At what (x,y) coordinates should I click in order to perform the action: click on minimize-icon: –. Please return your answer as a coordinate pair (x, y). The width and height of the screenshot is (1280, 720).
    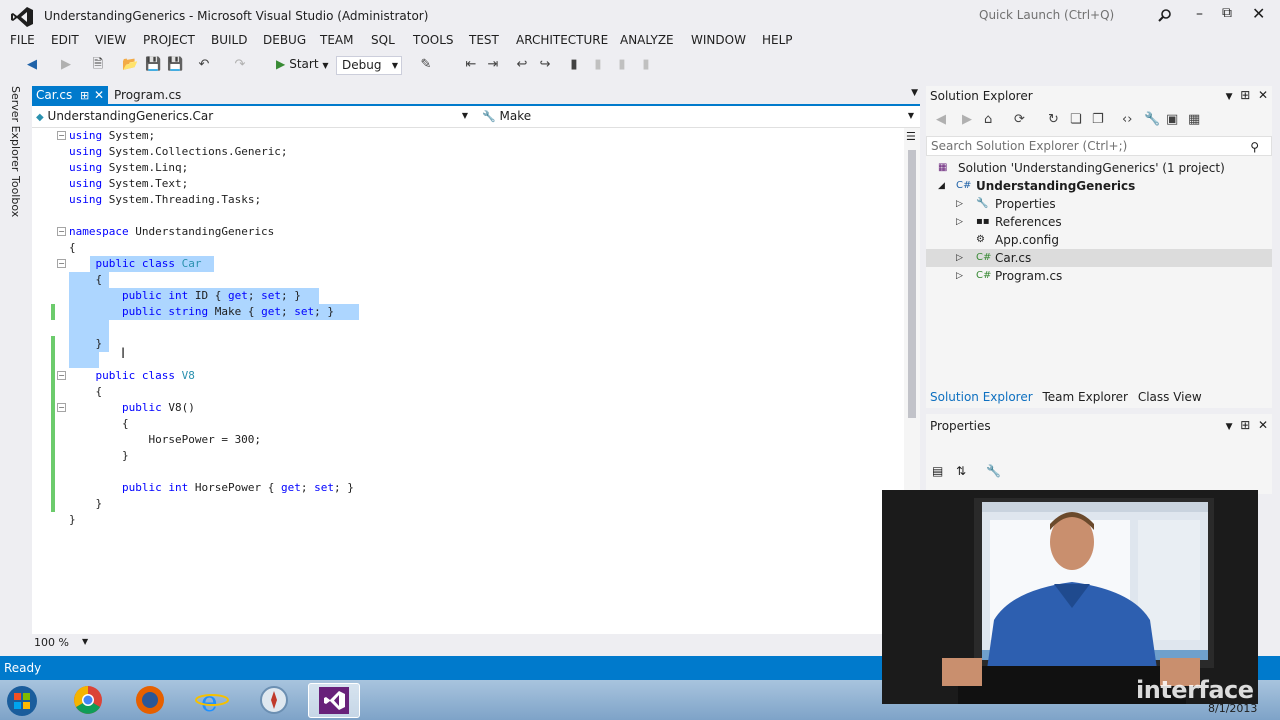
    Looking at the image, I should click on (1199, 14).